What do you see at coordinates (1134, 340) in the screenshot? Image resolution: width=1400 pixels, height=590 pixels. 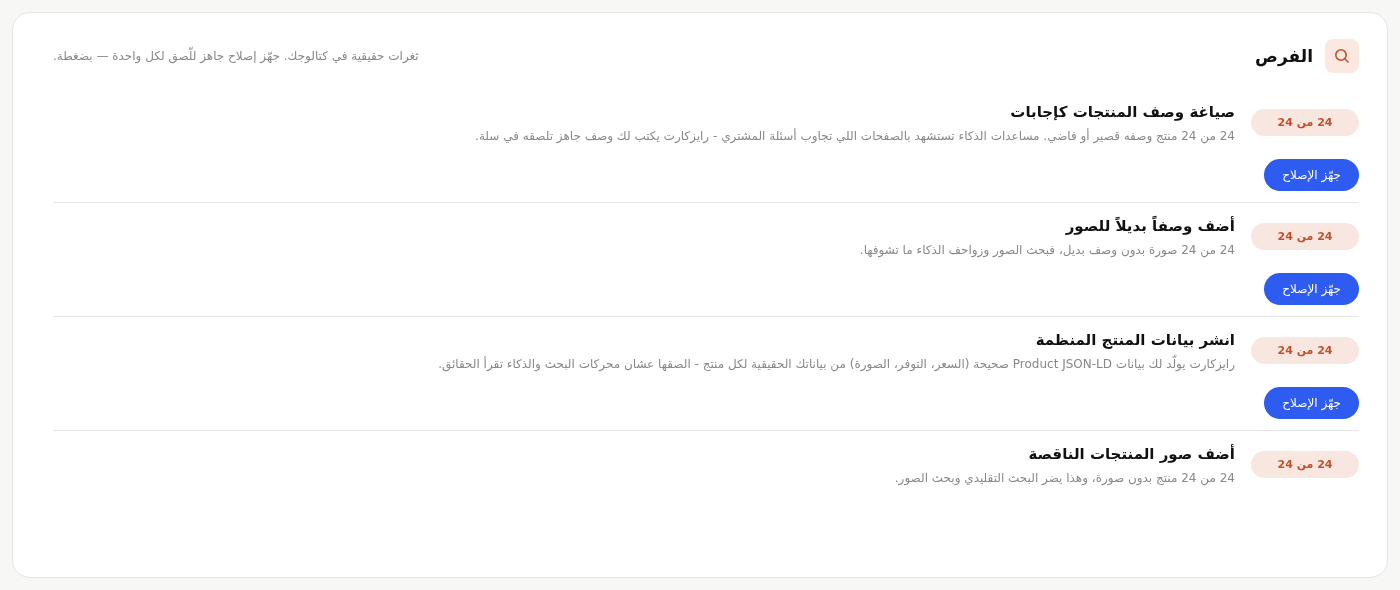 I see `opportunity-title: انشر بيانات المنتج المنظمة` at bounding box center [1134, 340].